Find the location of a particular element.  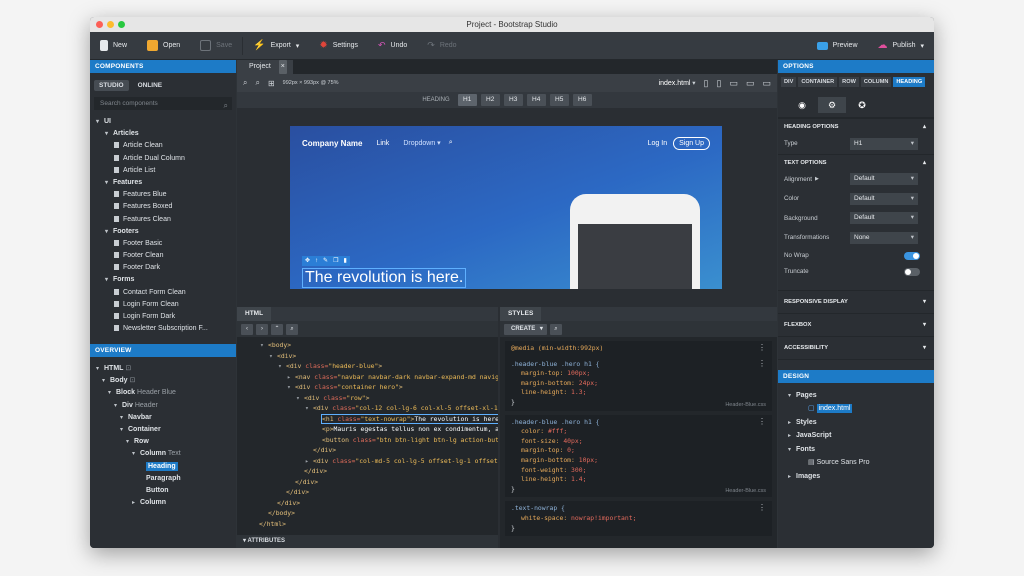

page-select: index.html ▾ is located at coordinates (677, 83).